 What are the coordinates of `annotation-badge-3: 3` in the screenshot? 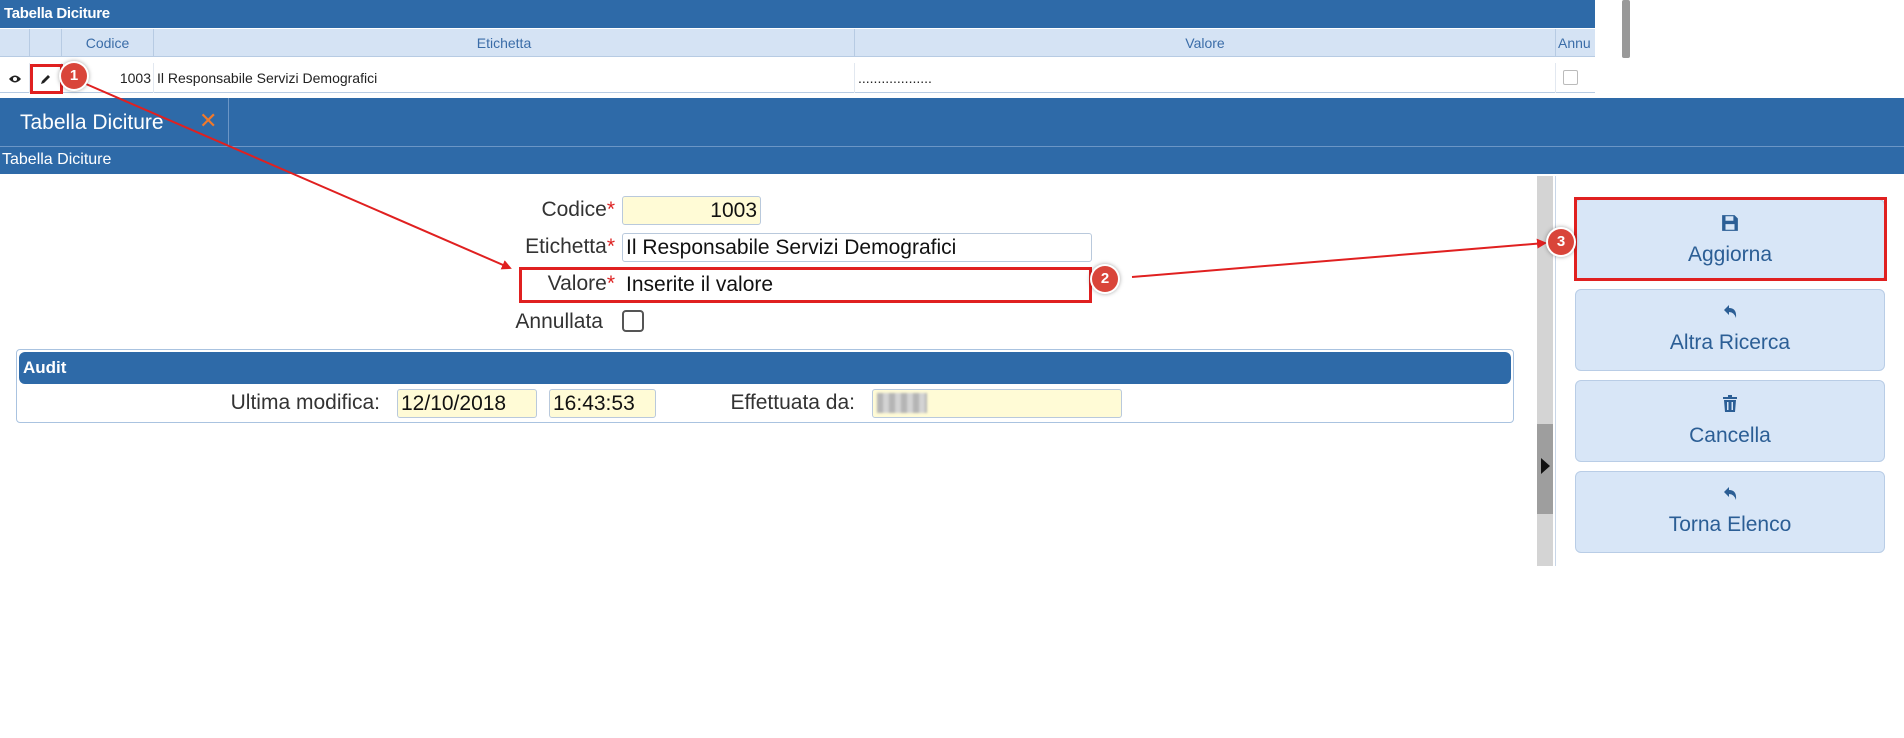 It's located at (1561, 242).